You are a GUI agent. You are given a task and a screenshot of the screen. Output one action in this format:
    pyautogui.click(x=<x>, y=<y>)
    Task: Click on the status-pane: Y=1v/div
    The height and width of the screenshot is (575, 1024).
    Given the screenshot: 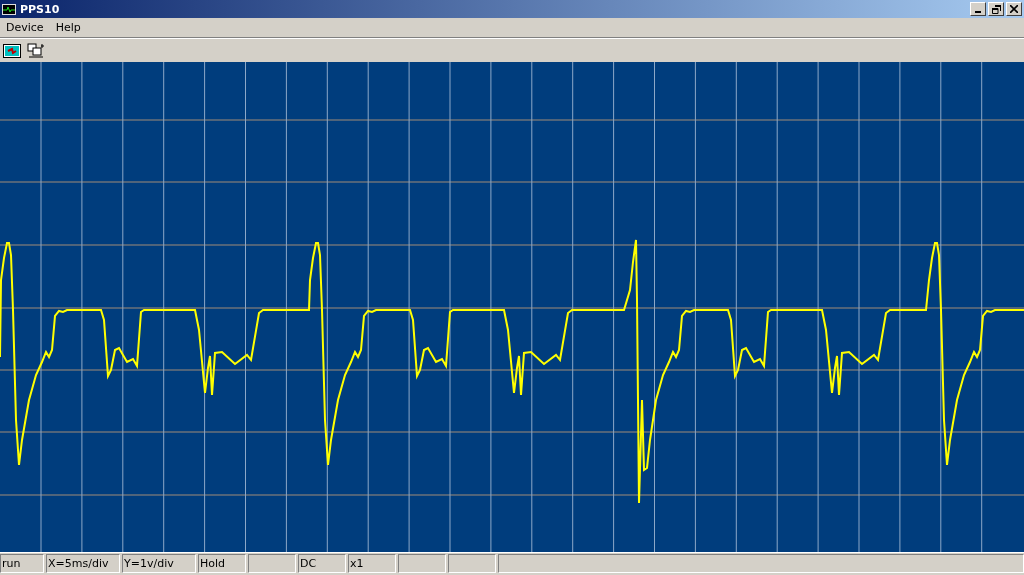 What is the action you would take?
    pyautogui.click(x=159, y=563)
    